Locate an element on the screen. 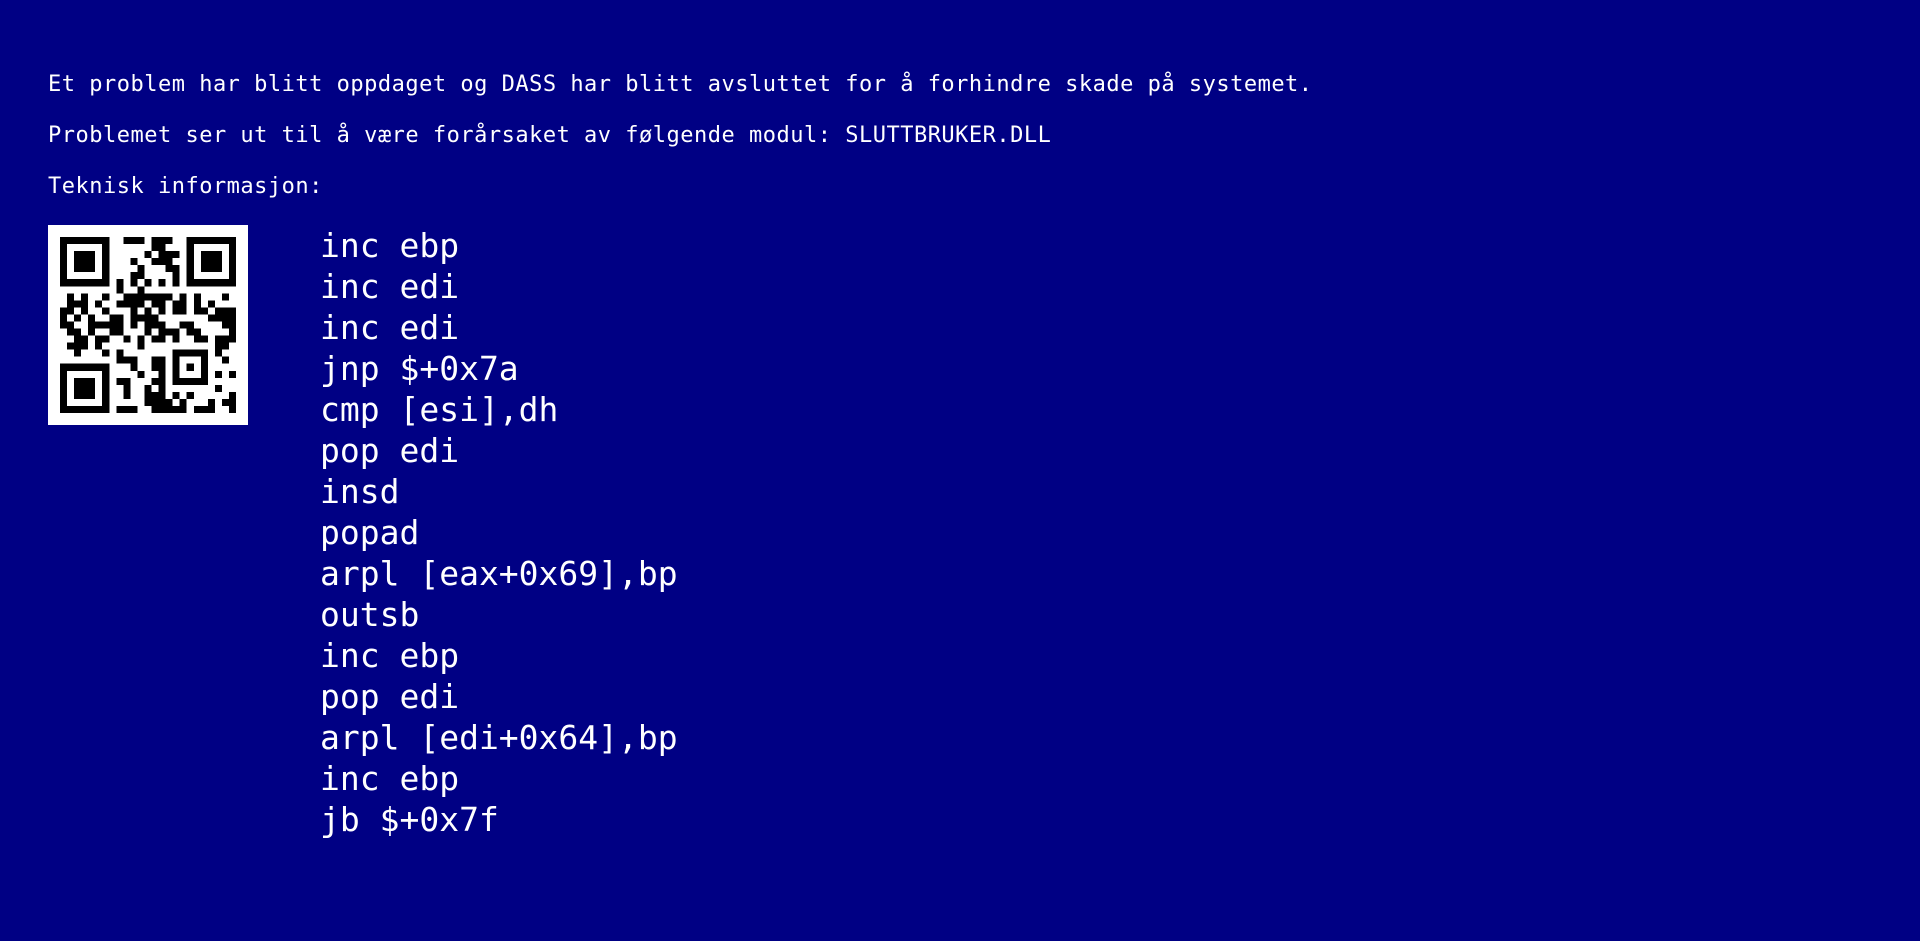  assembly-line: outsb is located at coordinates (370, 614).